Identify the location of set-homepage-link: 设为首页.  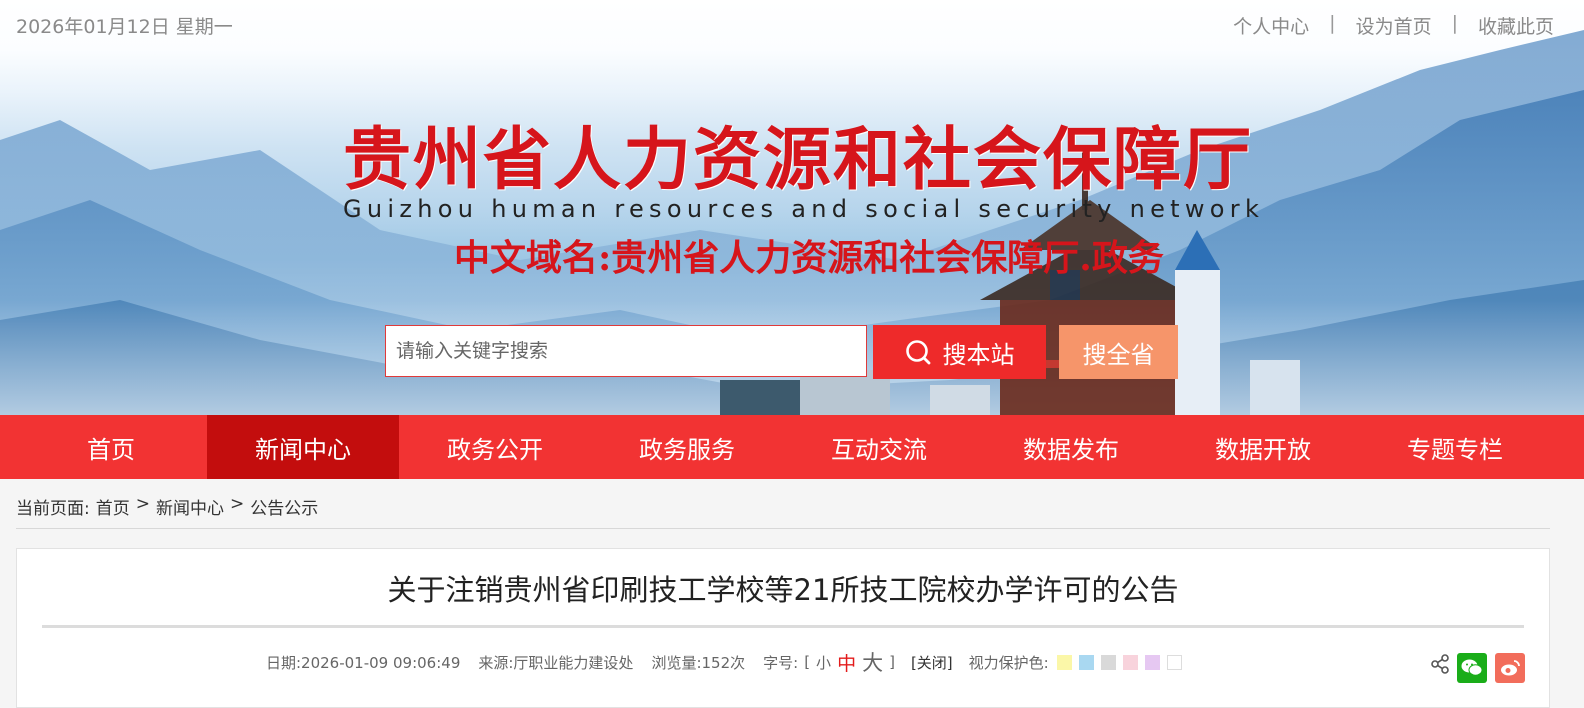
(1394, 25).